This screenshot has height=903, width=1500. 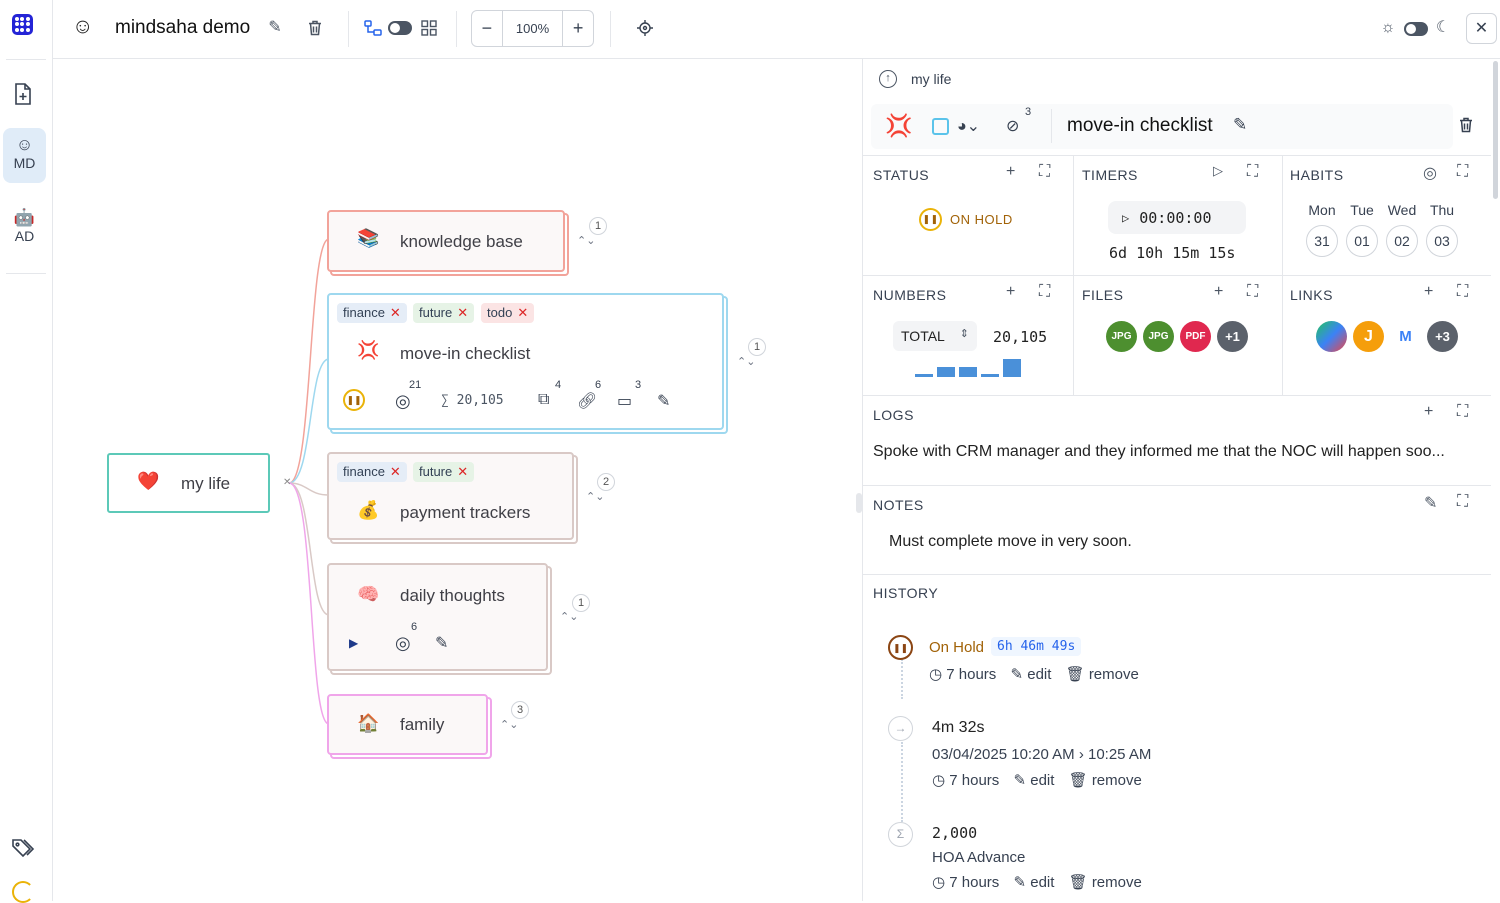 What do you see at coordinates (533, 28) in the screenshot?
I see `zoom-level: 100%` at bounding box center [533, 28].